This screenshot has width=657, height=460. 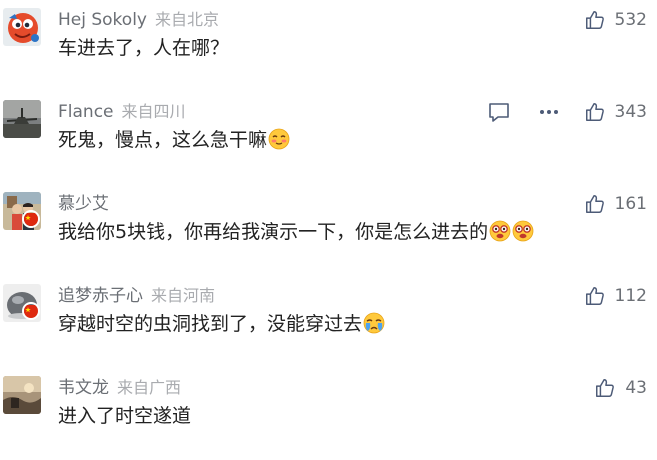 I want to click on username: 慕少艾, so click(x=83, y=204).